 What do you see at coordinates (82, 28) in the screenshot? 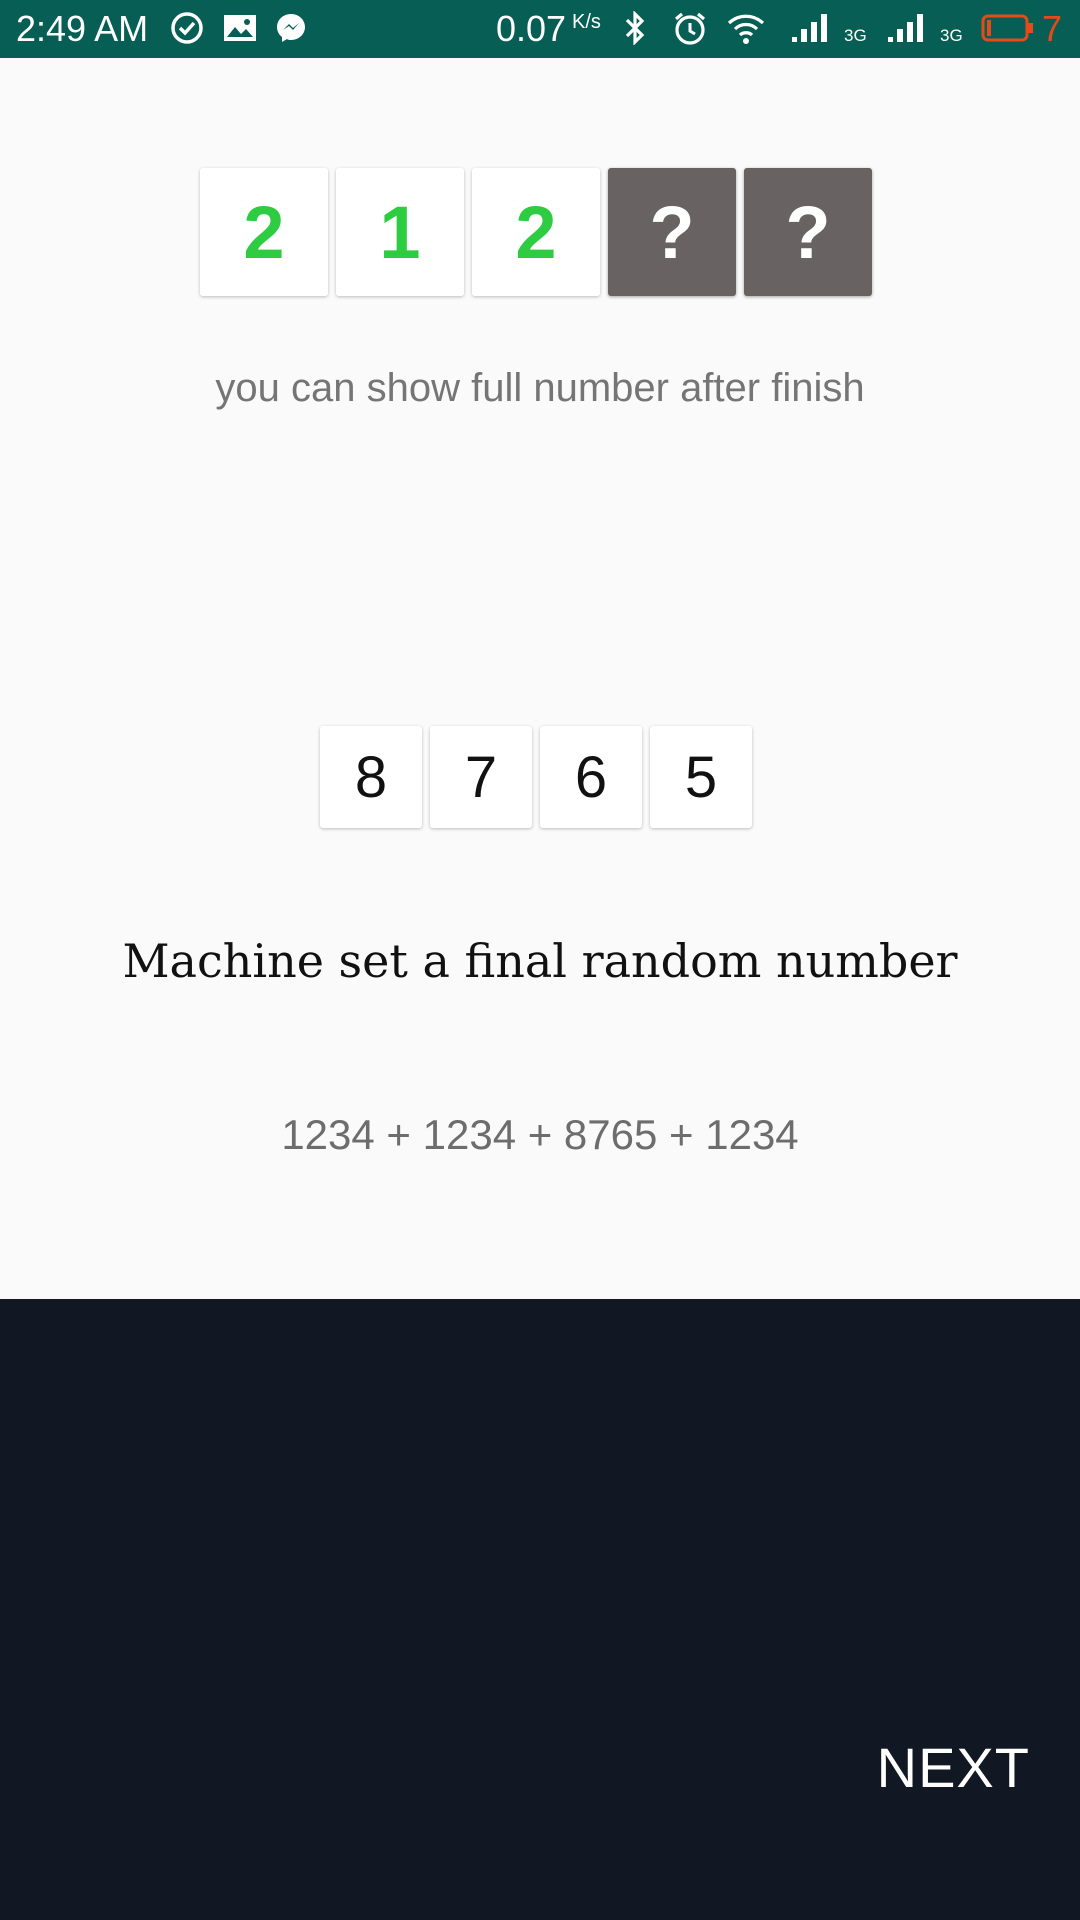
I see `status-time: 2:49 AM` at bounding box center [82, 28].